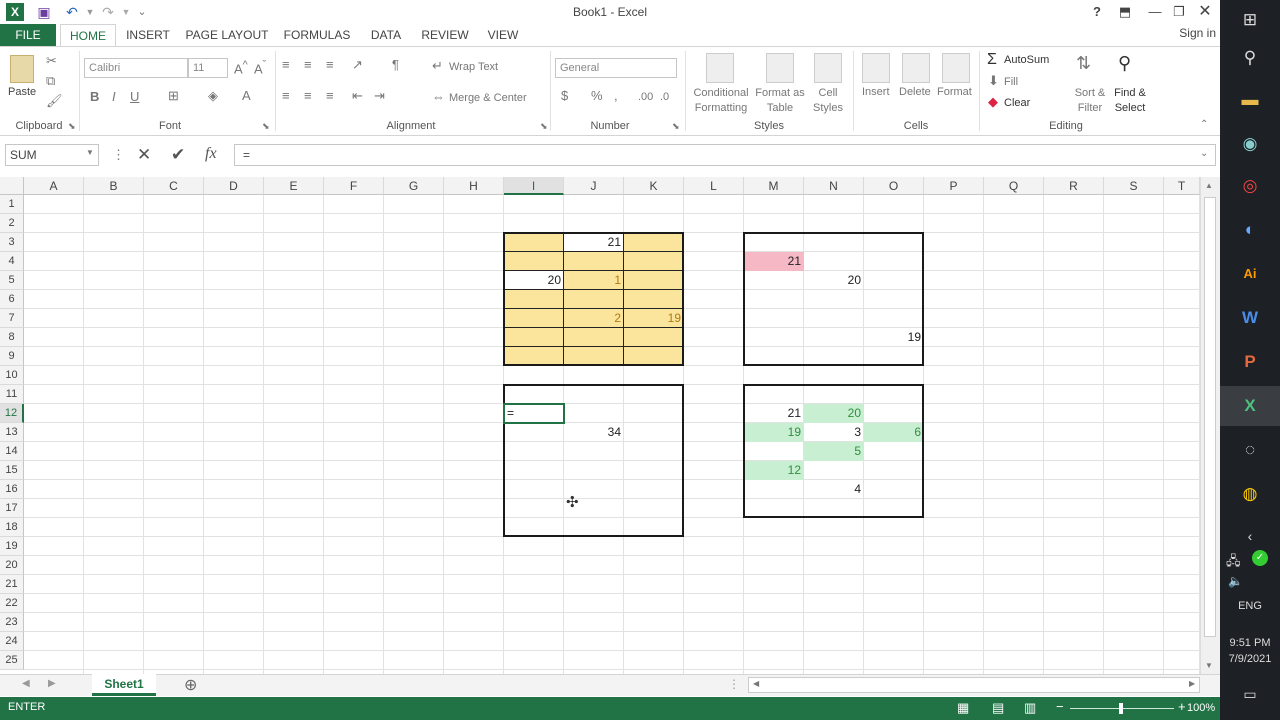 This screenshot has height=720, width=1280. Describe the element at coordinates (1250, 694) in the screenshot. I see `notifications-icon: ▭` at that location.